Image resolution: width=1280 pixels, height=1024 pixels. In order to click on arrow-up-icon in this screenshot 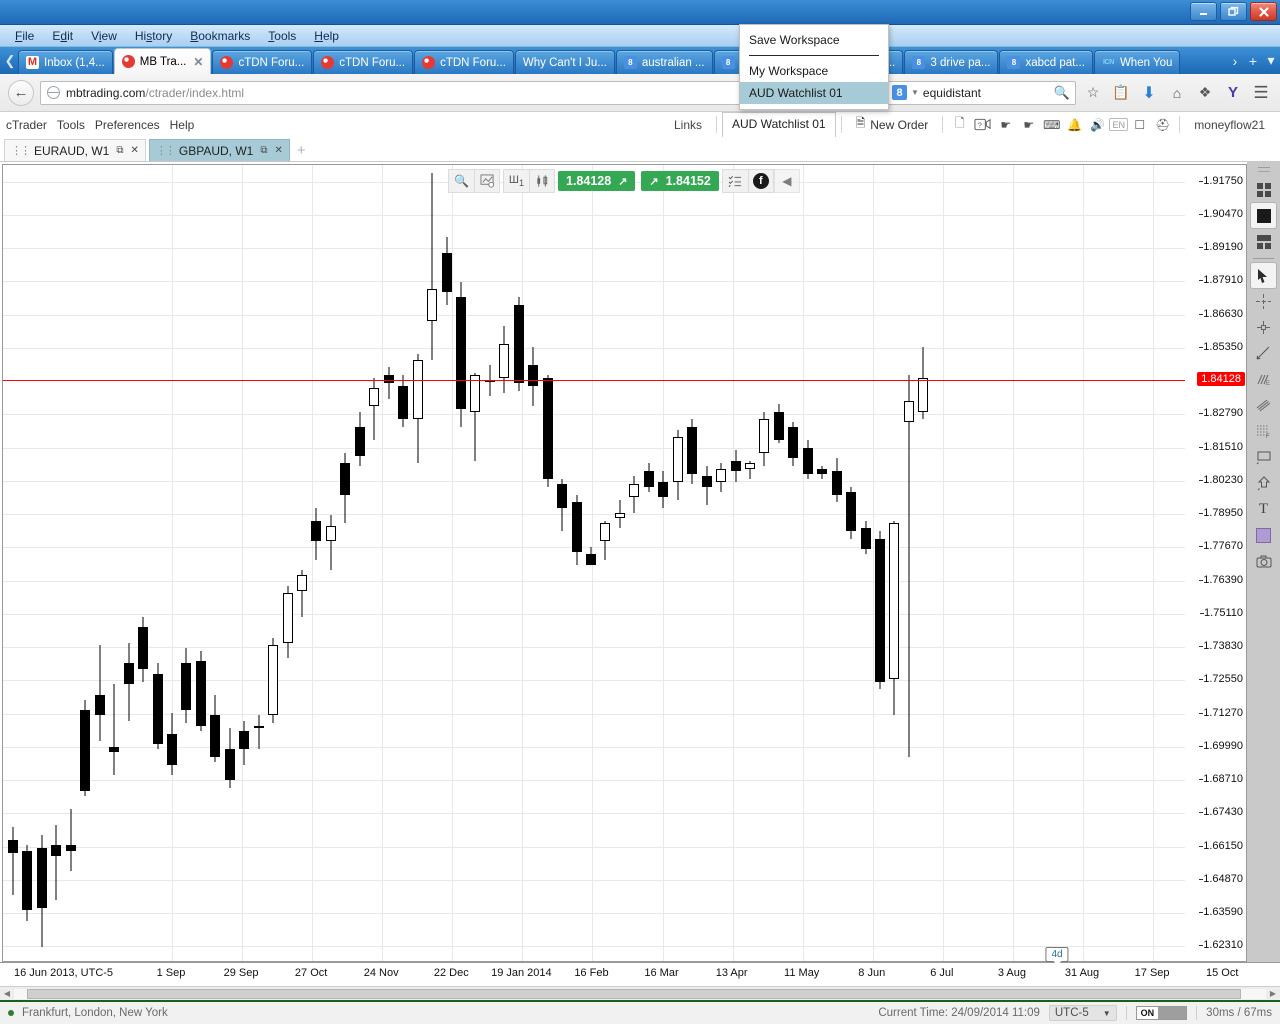, I will do `click(1263, 483)`.